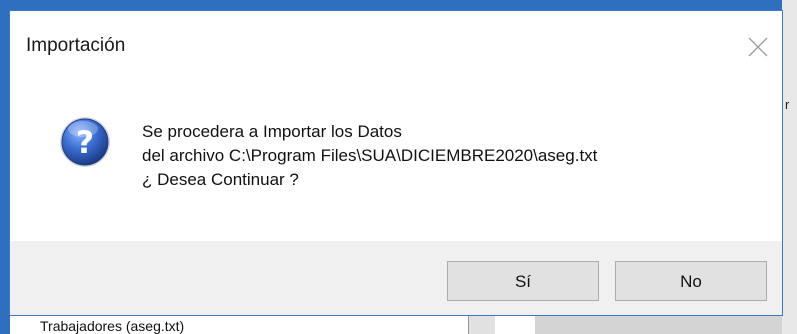 The height and width of the screenshot is (334, 797). What do you see at coordinates (272, 131) in the screenshot?
I see `message-line-1: Se procedera a Importar los Datos` at bounding box center [272, 131].